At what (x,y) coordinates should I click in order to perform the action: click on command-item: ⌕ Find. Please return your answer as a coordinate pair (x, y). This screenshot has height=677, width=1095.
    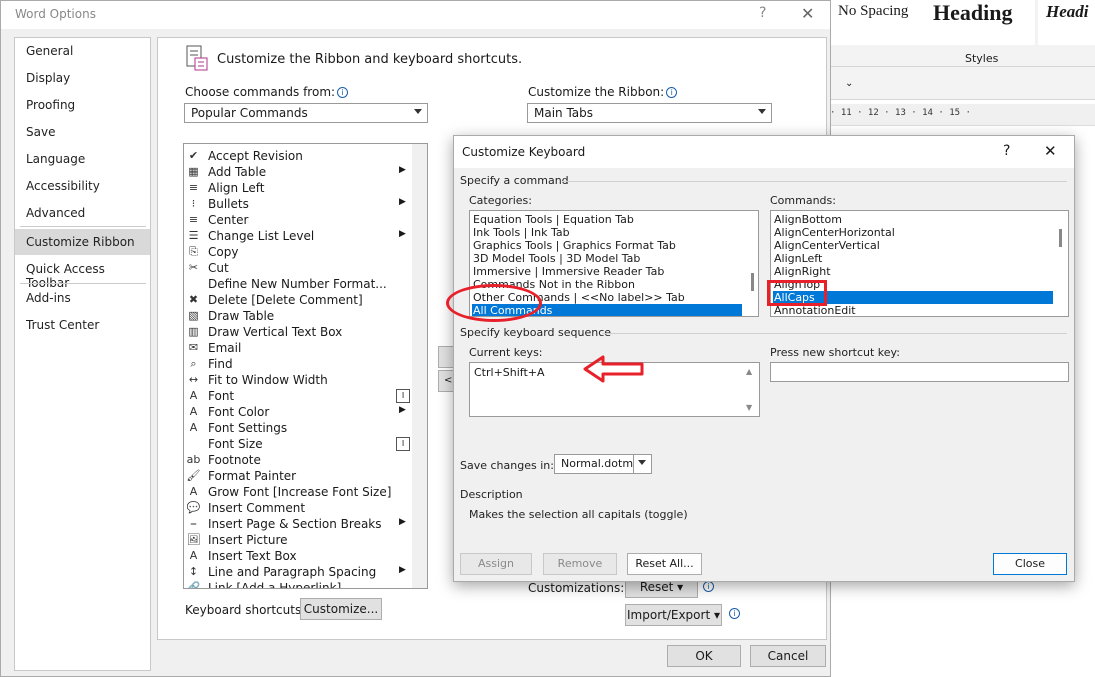
    Looking at the image, I should click on (298, 364).